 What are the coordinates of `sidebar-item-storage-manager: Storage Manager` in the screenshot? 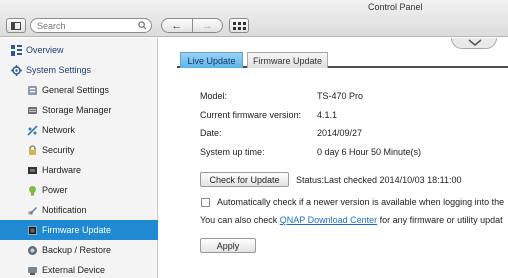 It's located at (79, 110).